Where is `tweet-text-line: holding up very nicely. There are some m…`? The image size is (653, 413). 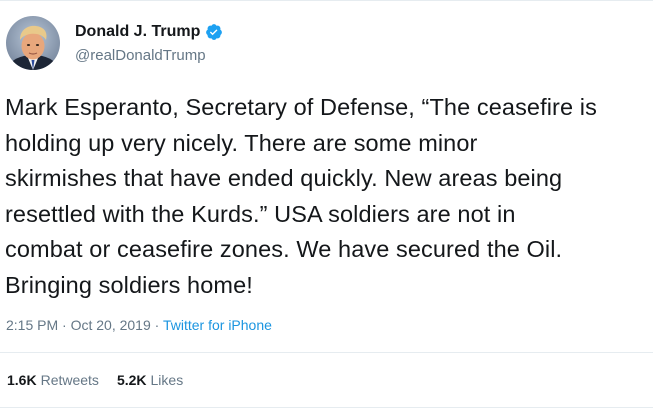 tweet-text-line: holding up very nicely. There are some m… is located at coordinates (241, 142).